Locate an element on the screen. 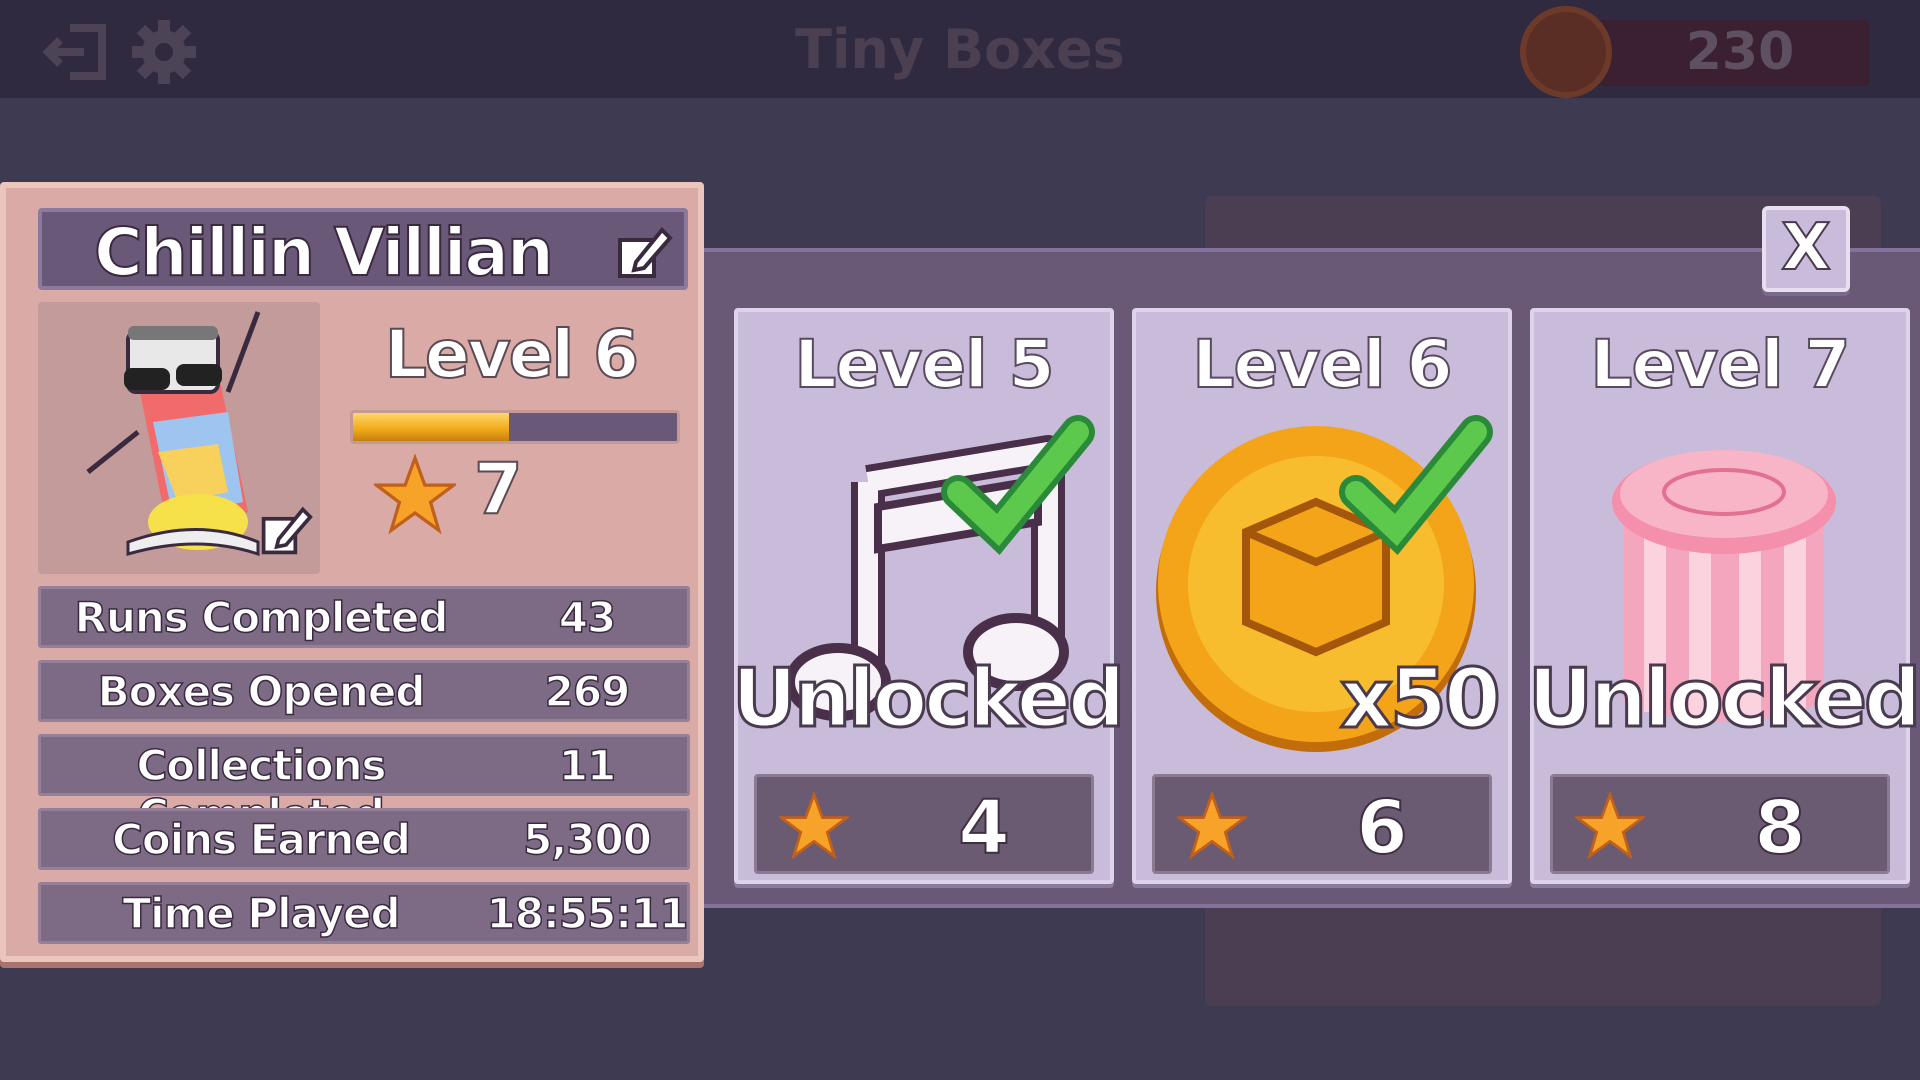  stat-value: 18:55:11 is located at coordinates (587, 913).